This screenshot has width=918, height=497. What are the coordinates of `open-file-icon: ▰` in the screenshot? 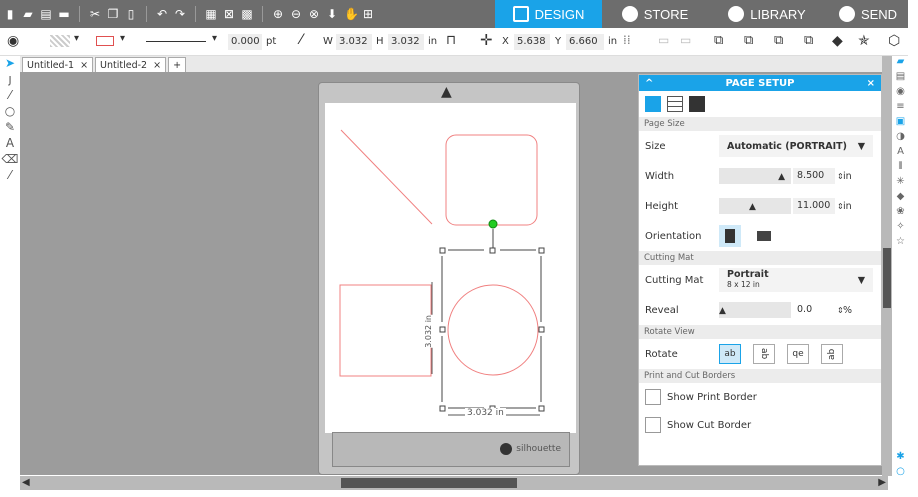 It's located at (28, 14).